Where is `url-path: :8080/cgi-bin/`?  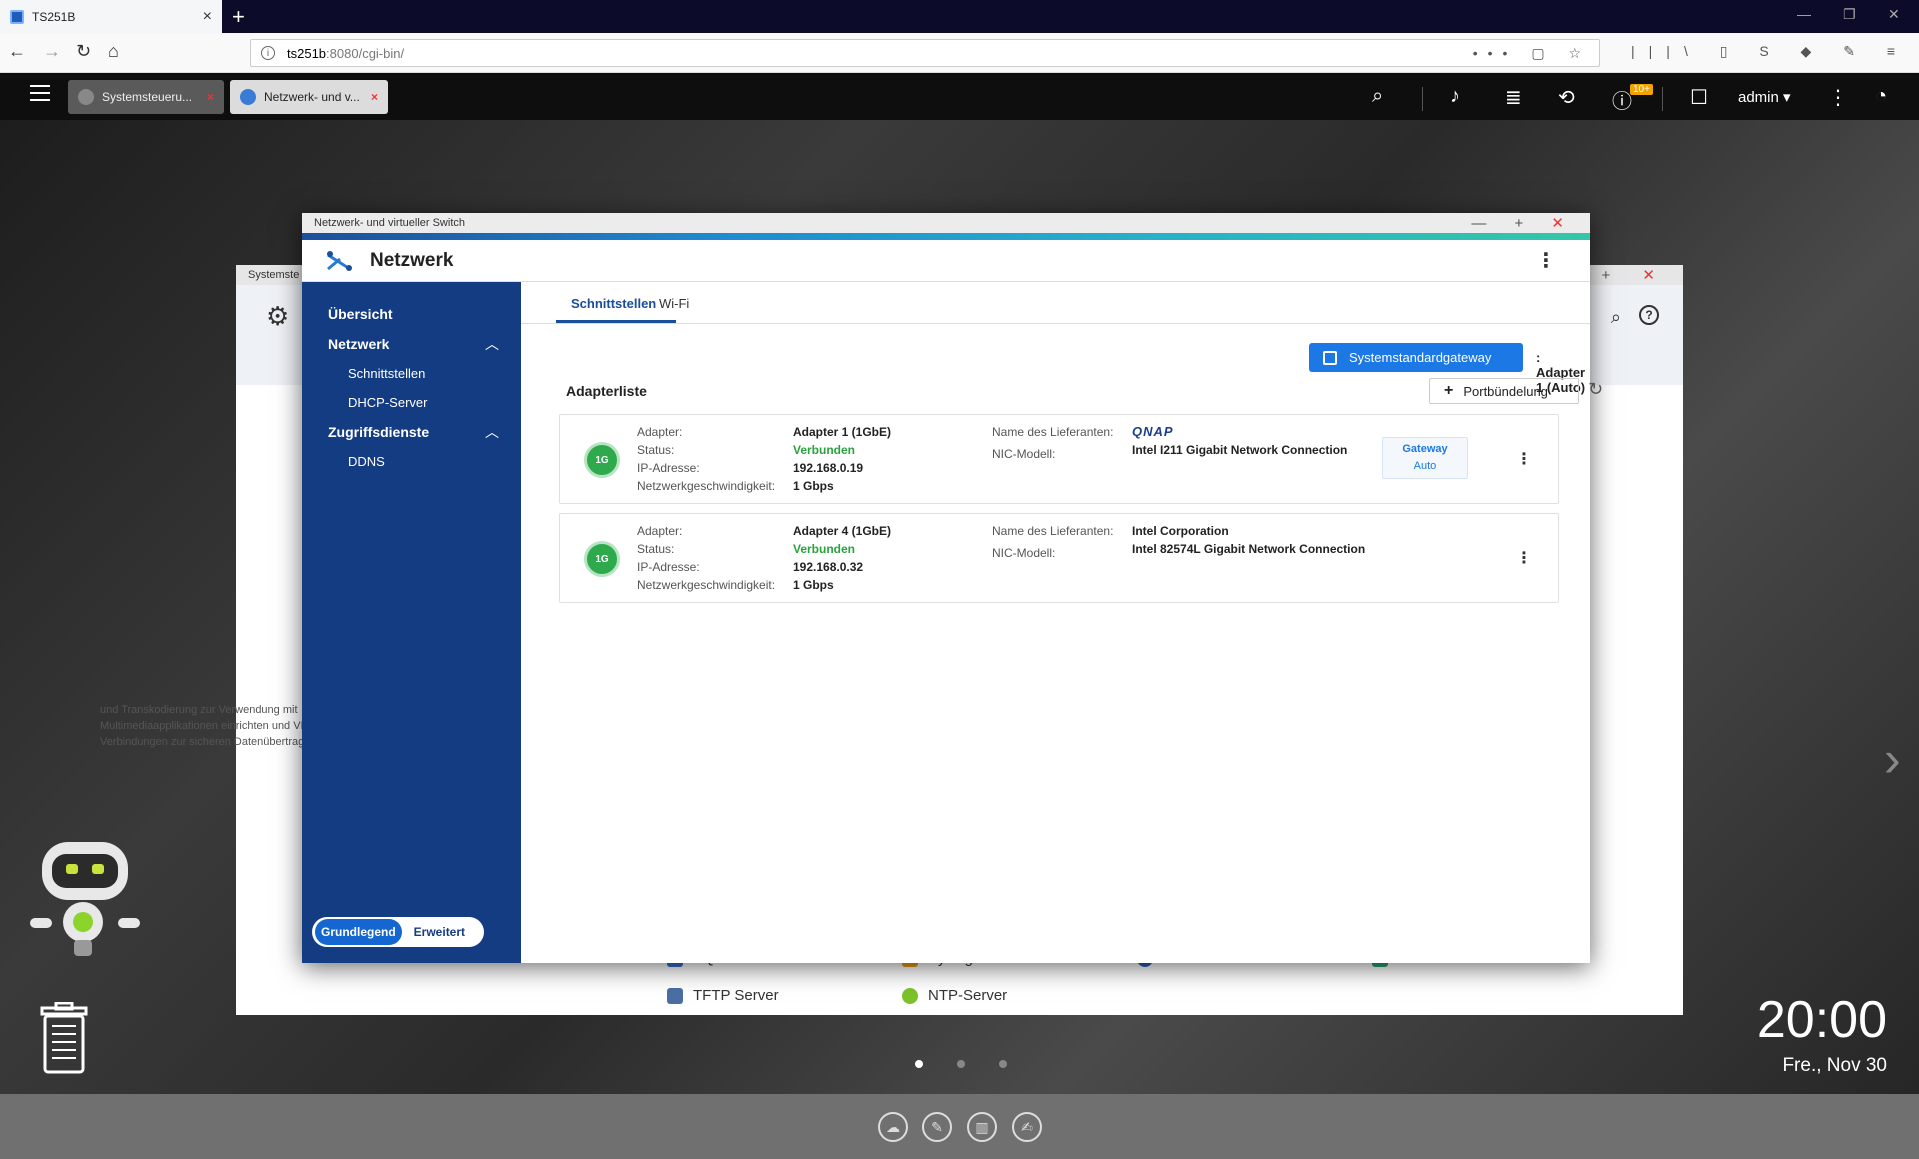 url-path: :8080/cgi-bin/ is located at coordinates (365, 53).